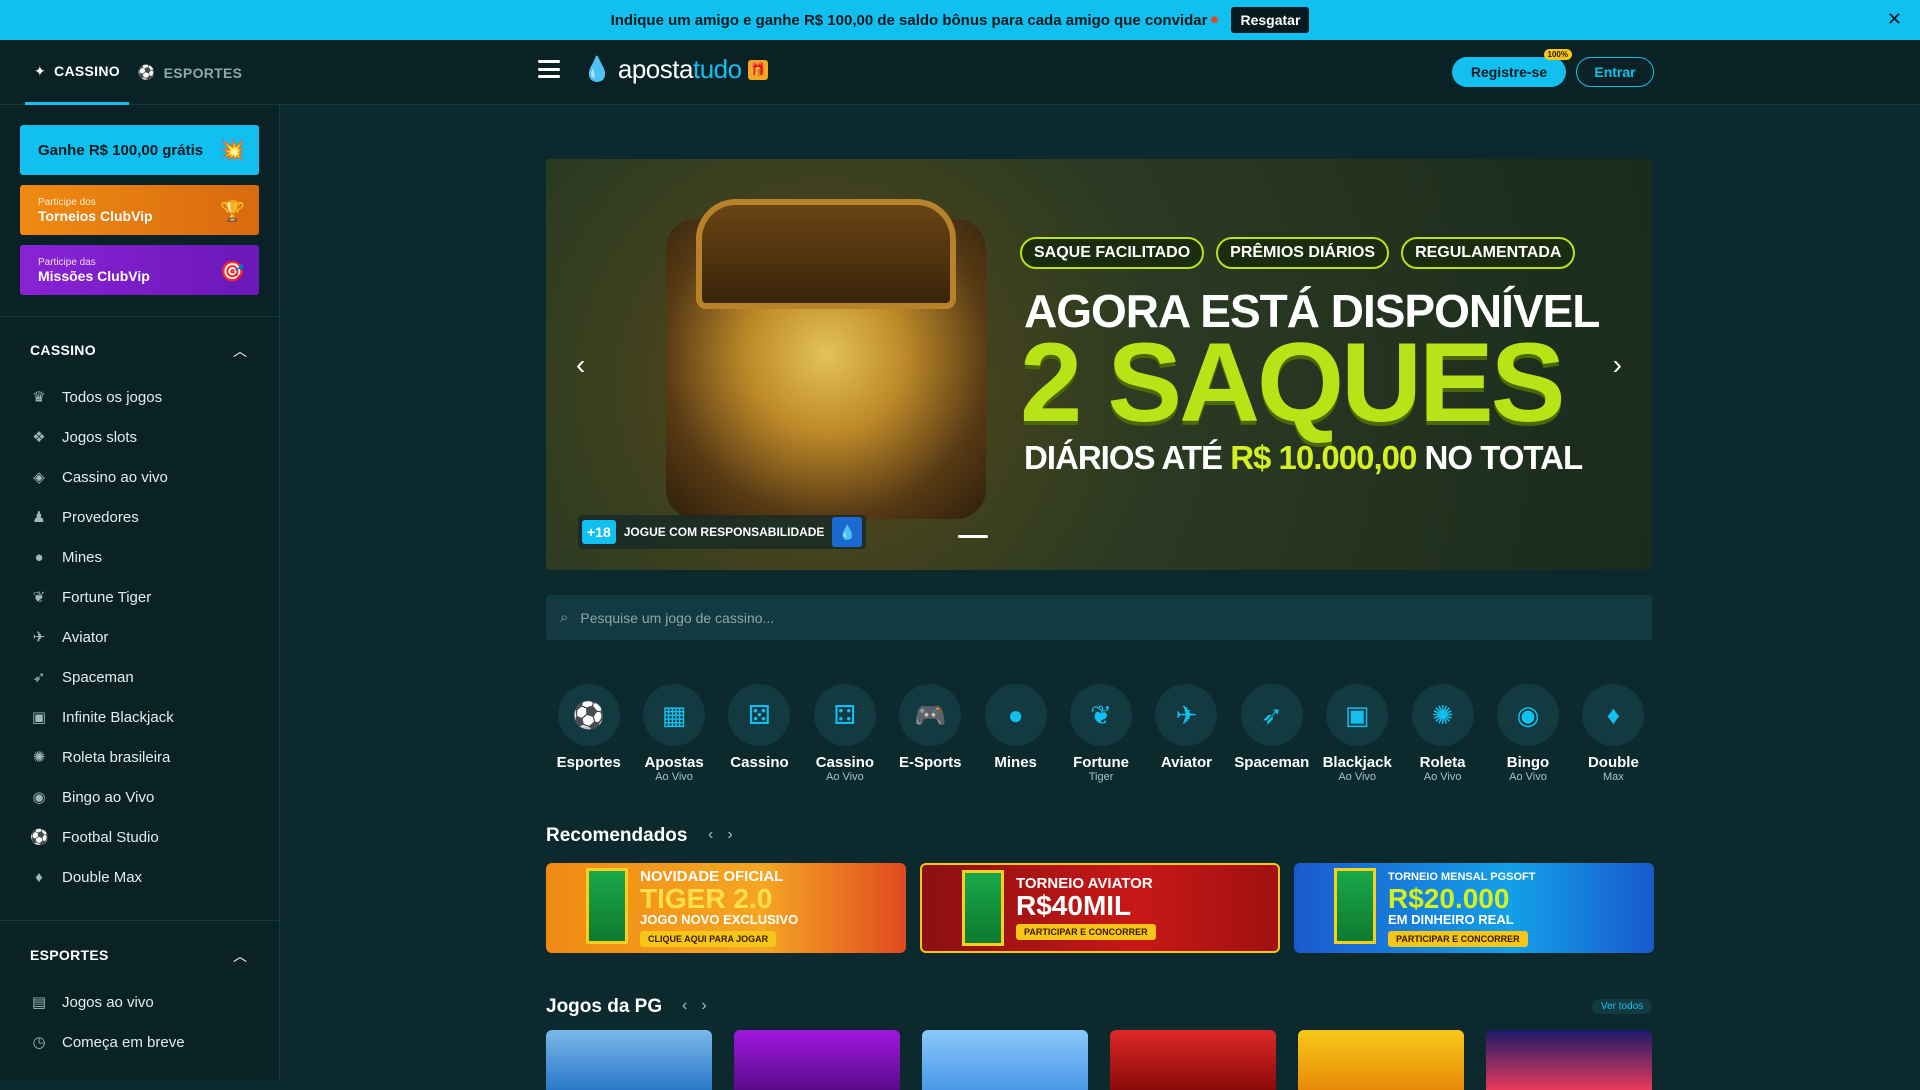 This screenshot has height=1090, width=1920. I want to click on banner-pill: SAQUE FACILITADO, so click(1112, 253).